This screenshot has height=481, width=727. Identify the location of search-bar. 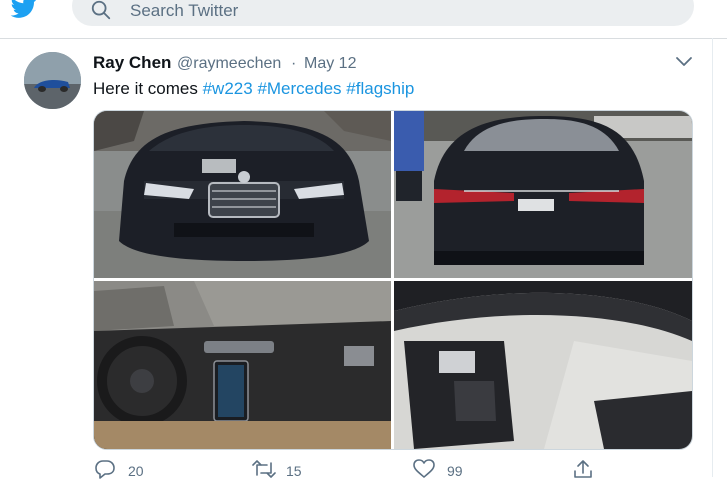
(383, 13).